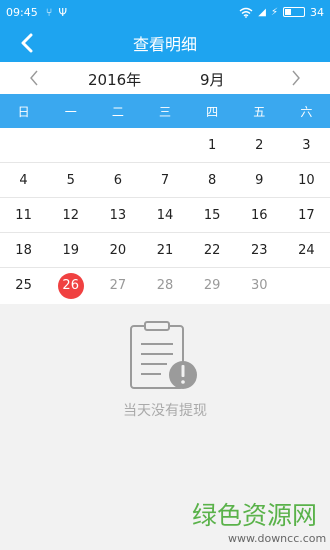  I want to click on empty-message: 当天没有提现, so click(165, 411).